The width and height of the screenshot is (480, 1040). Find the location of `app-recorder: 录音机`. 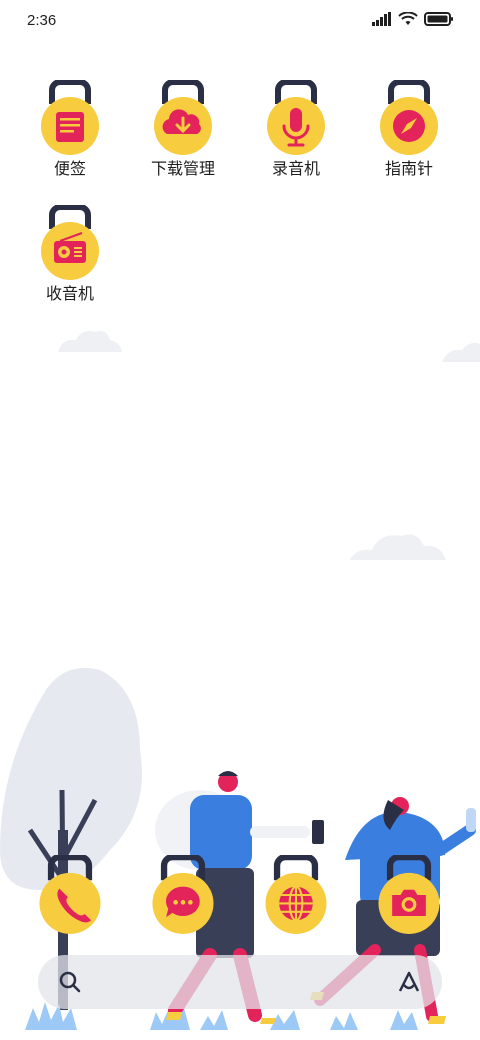

app-recorder: 录音机 is located at coordinates (296, 130).